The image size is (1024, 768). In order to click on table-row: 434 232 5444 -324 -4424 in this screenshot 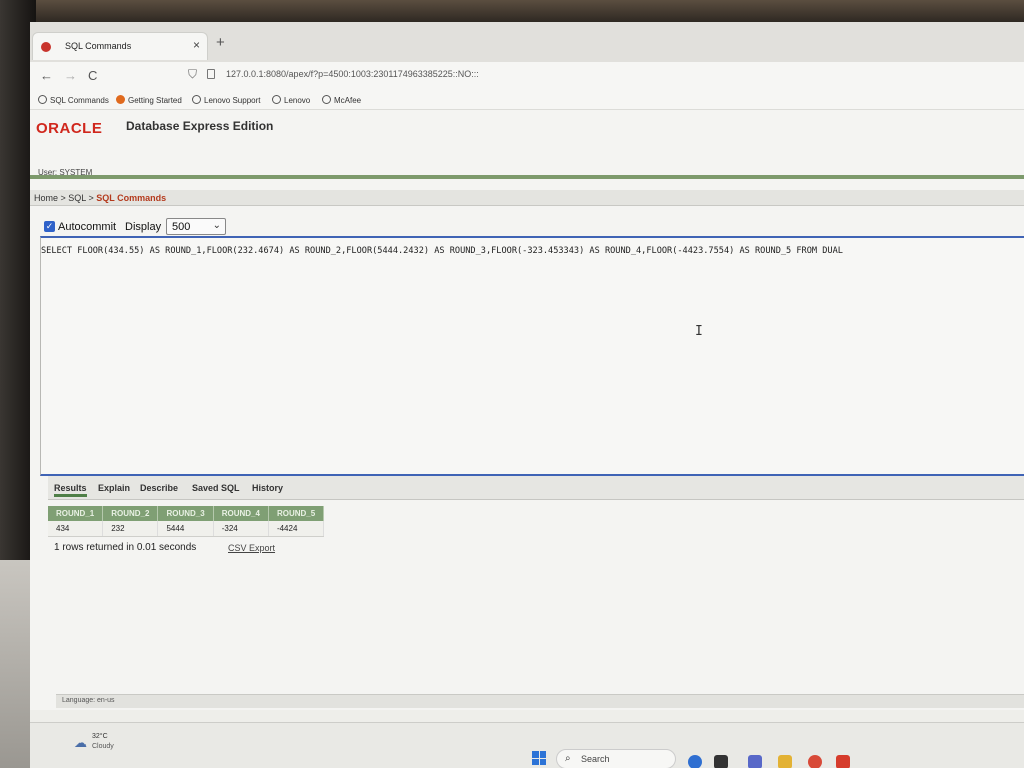, I will do `click(186, 529)`.